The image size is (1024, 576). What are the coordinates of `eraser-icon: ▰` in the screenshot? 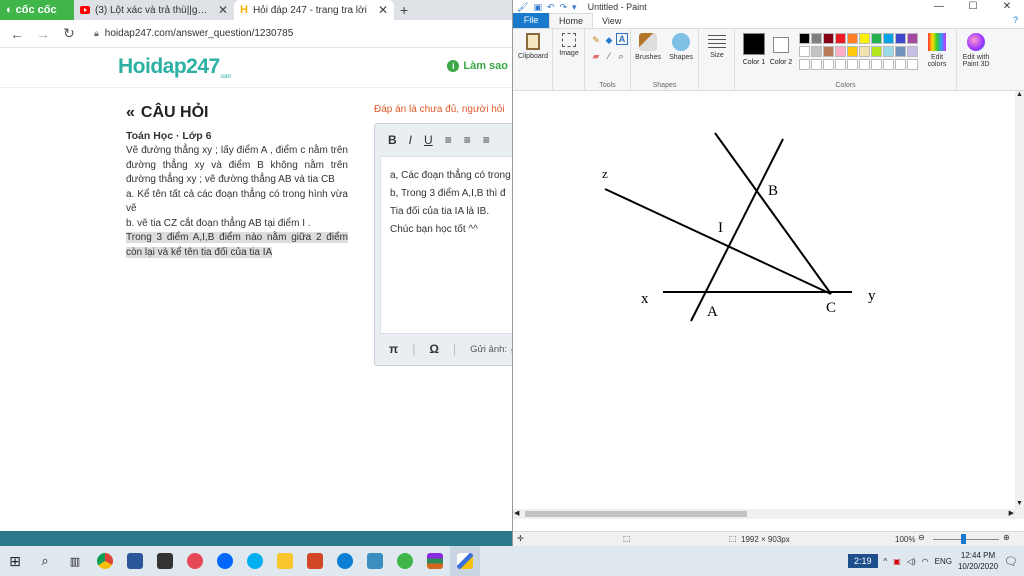 It's located at (596, 56).